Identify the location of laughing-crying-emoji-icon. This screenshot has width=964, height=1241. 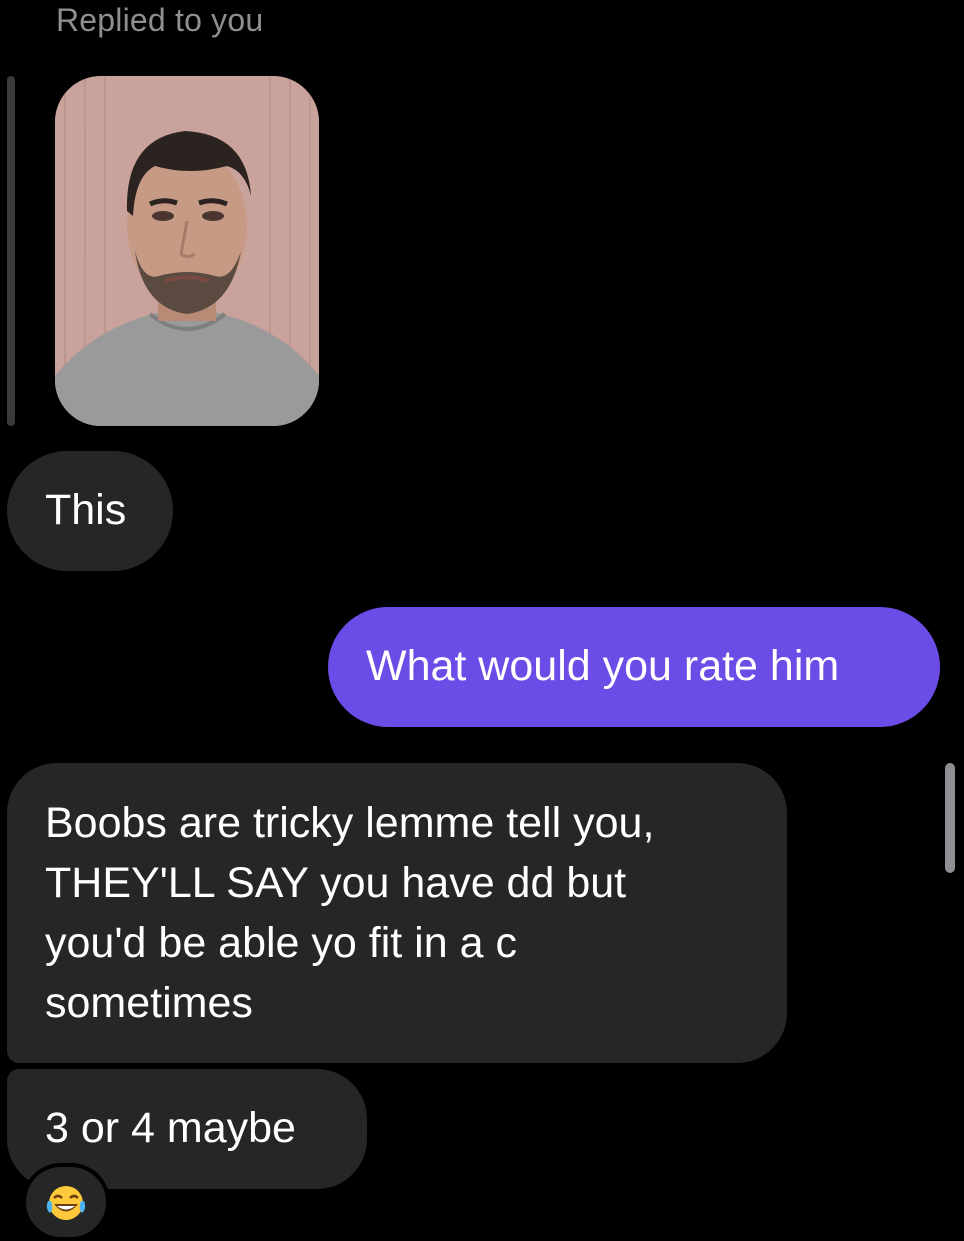
(66, 1203).